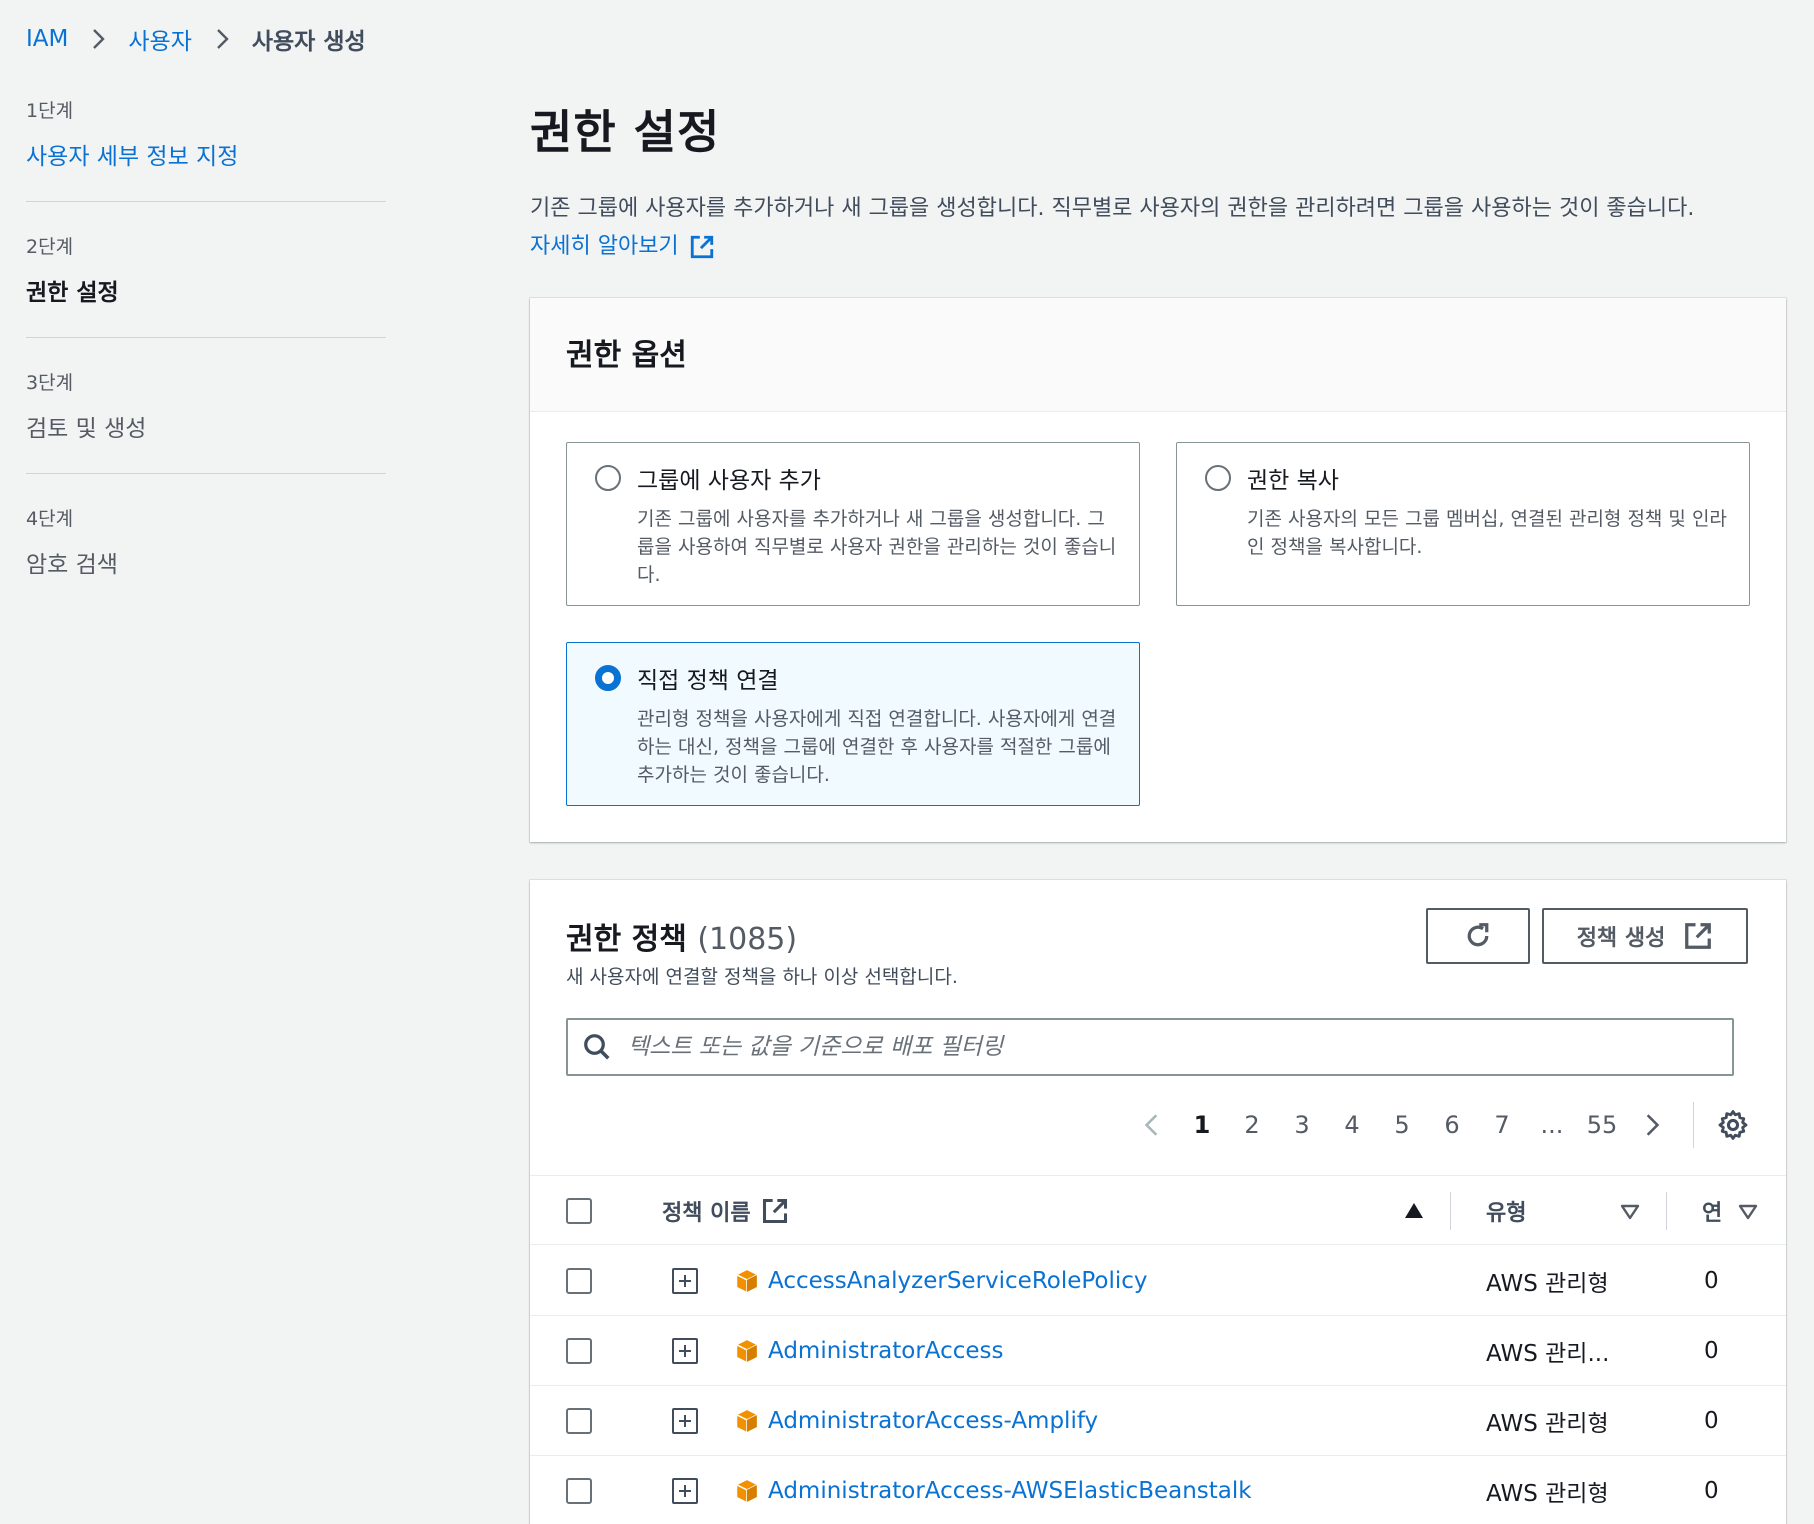 This screenshot has width=1814, height=1524. Describe the element at coordinates (1712, 1213) in the screenshot. I see `column-attached-label: 연` at that location.